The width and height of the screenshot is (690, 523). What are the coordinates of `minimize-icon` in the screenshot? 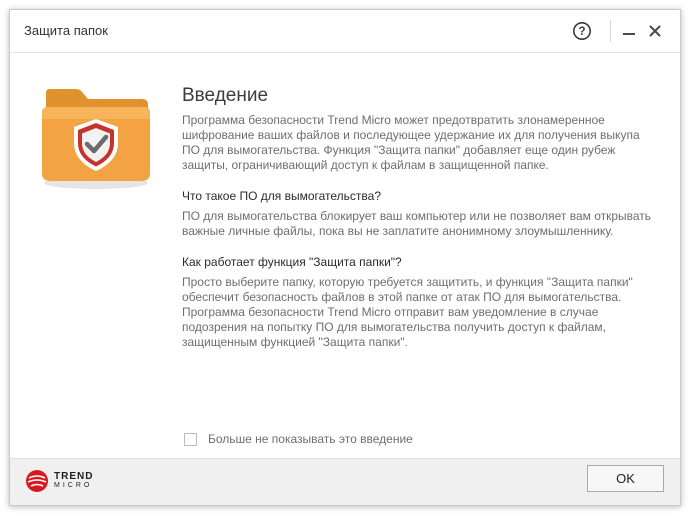 It's located at (629, 34).